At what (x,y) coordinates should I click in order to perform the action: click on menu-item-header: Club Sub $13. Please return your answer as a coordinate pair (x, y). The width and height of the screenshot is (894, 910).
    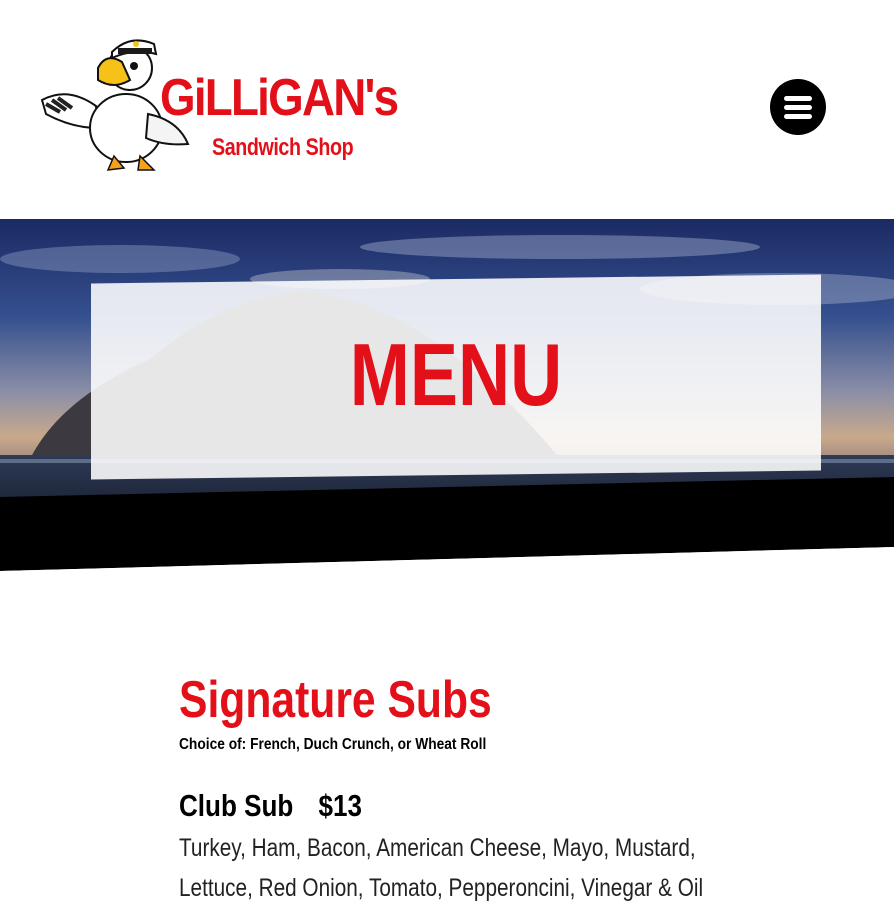
    Looking at the image, I should click on (448, 806).